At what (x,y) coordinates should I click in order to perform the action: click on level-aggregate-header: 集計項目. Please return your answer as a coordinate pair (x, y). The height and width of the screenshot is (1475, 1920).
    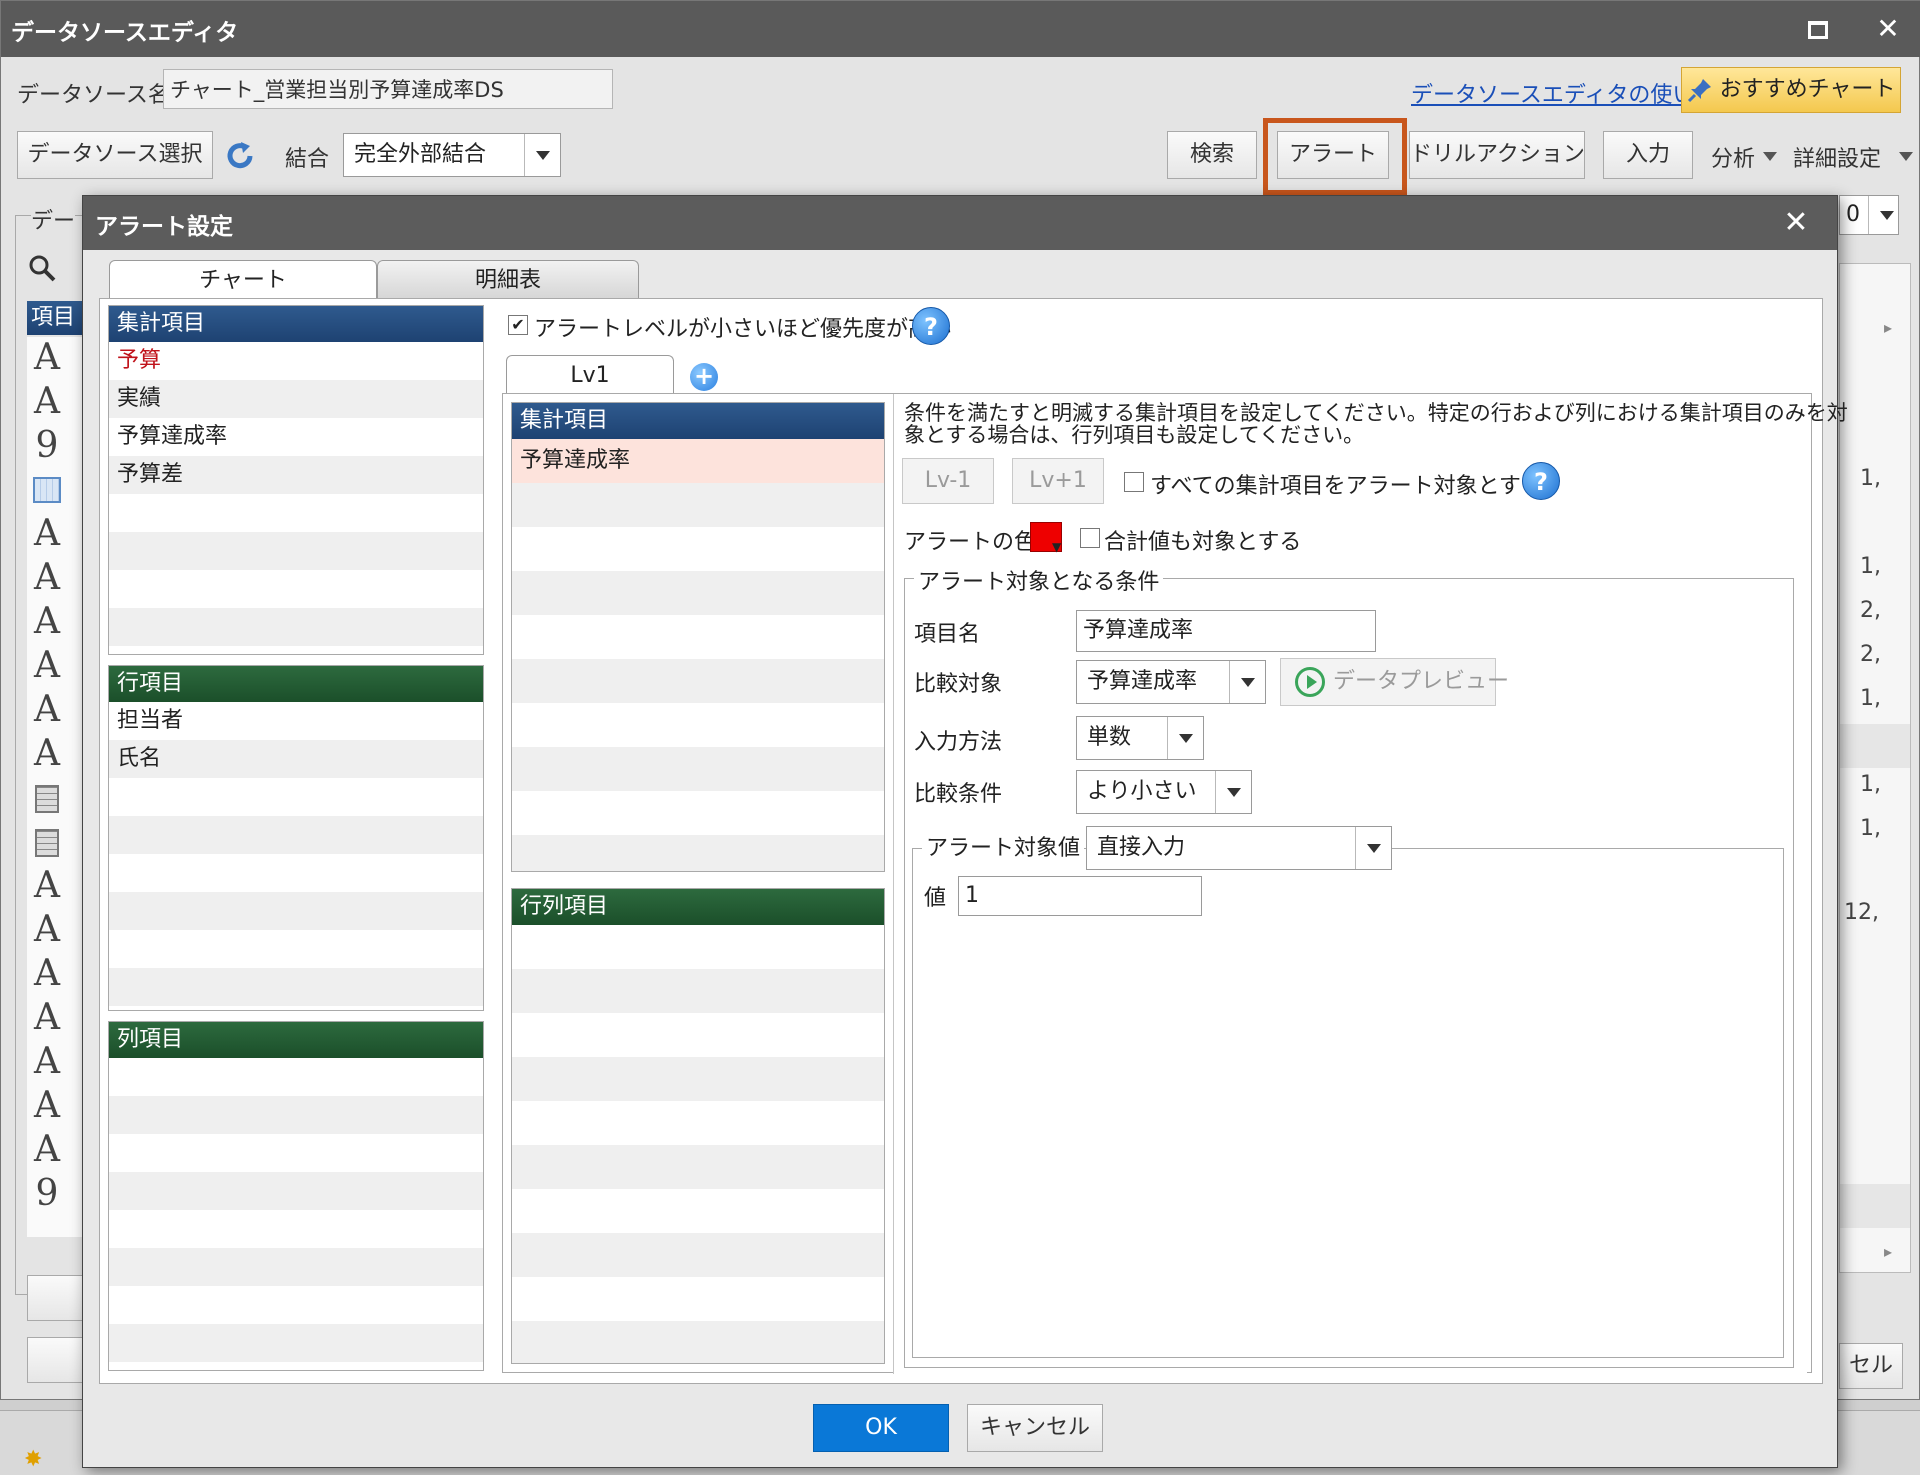
    Looking at the image, I should click on (698, 421).